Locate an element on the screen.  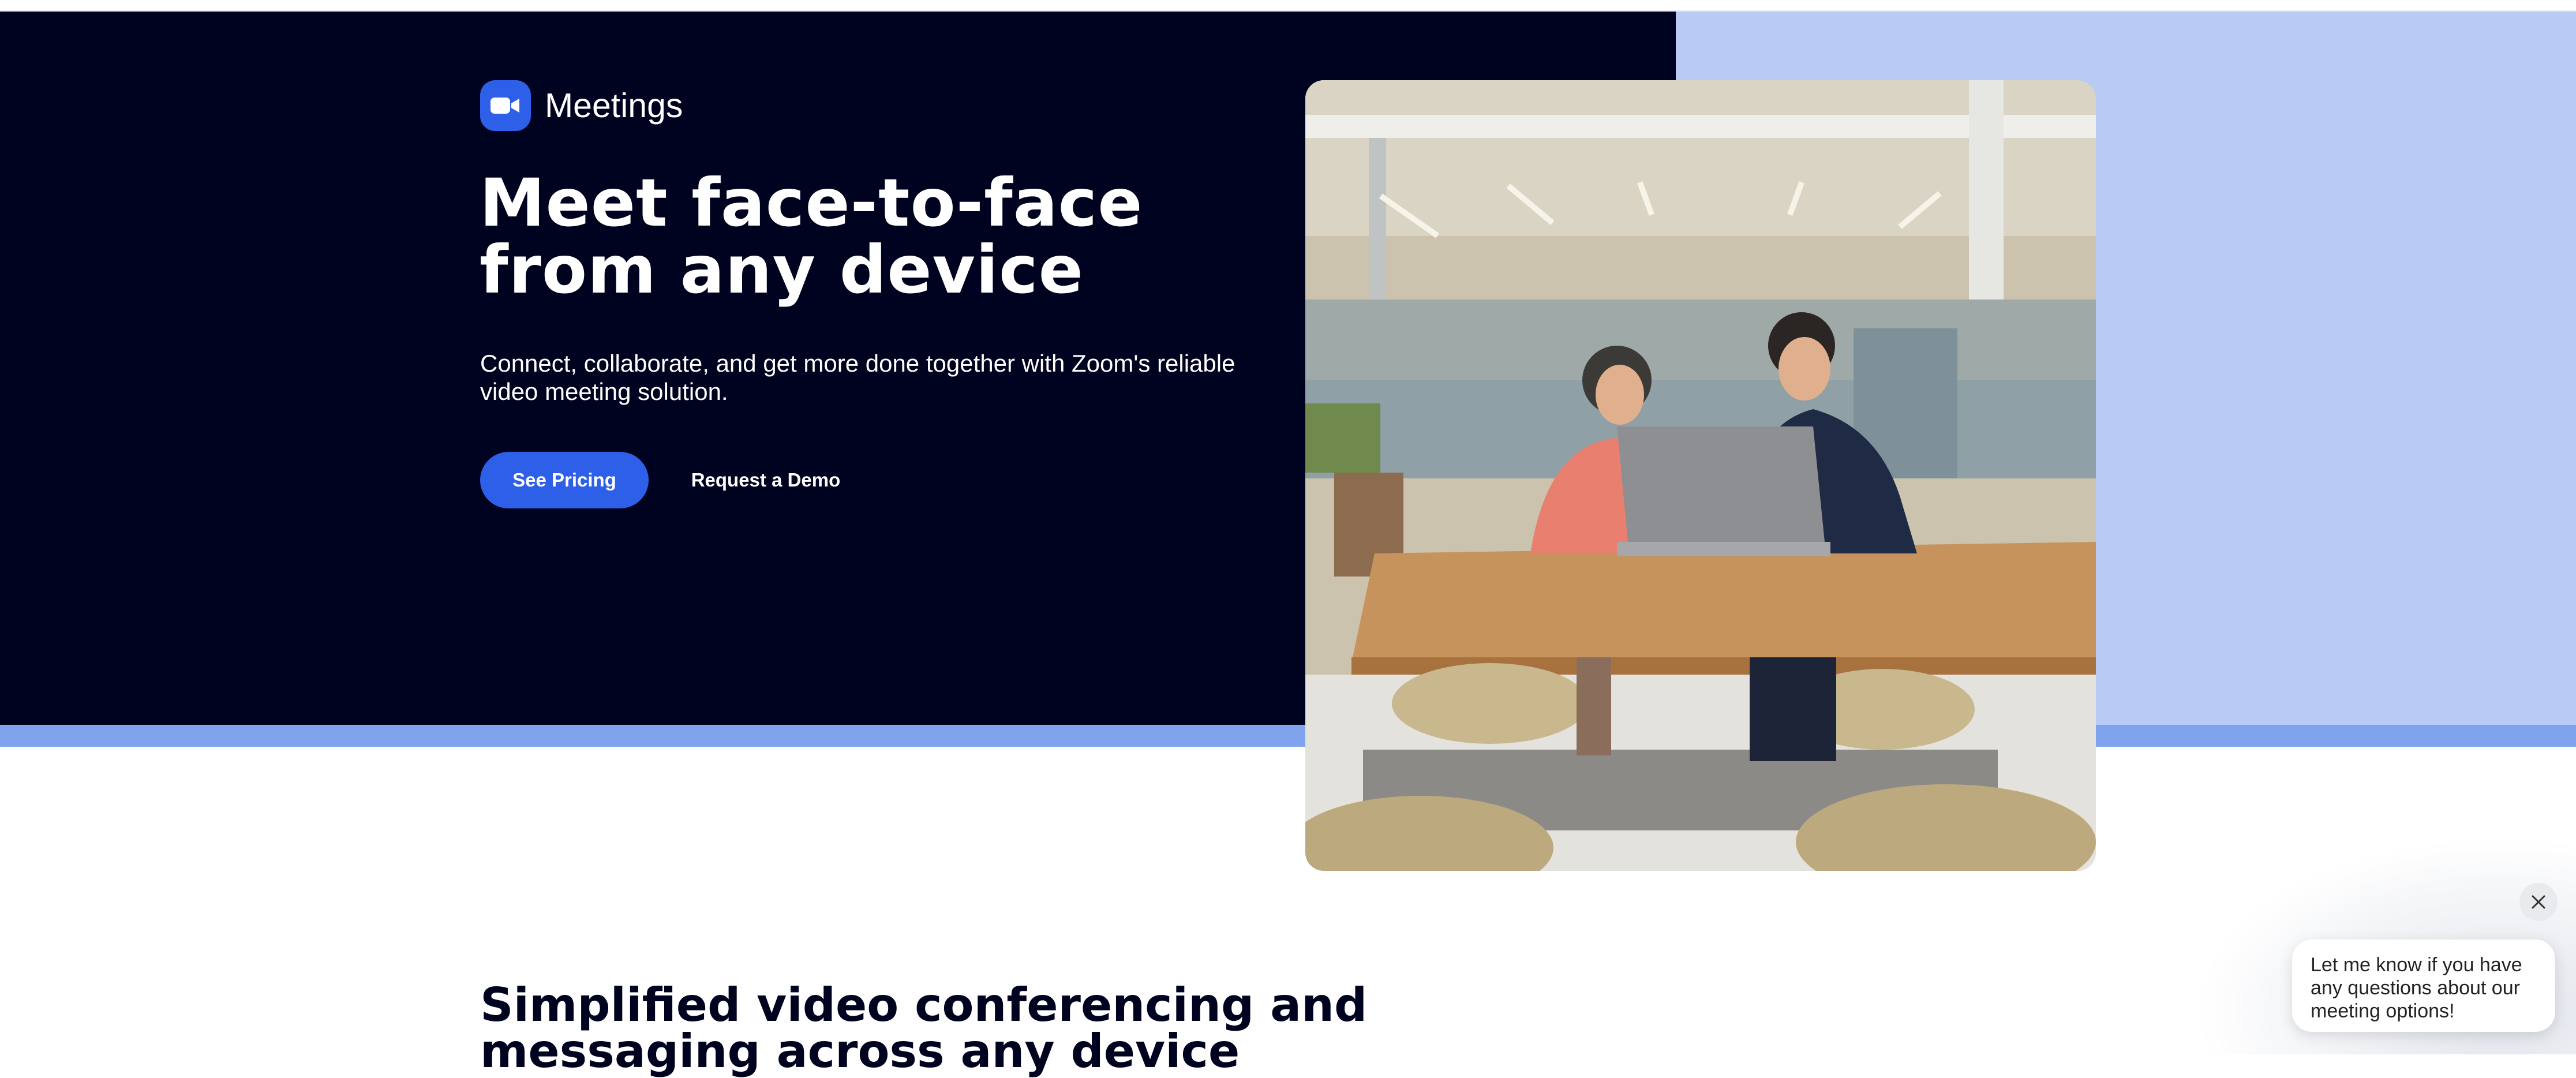
video-camera-icon is located at coordinates (506, 105).